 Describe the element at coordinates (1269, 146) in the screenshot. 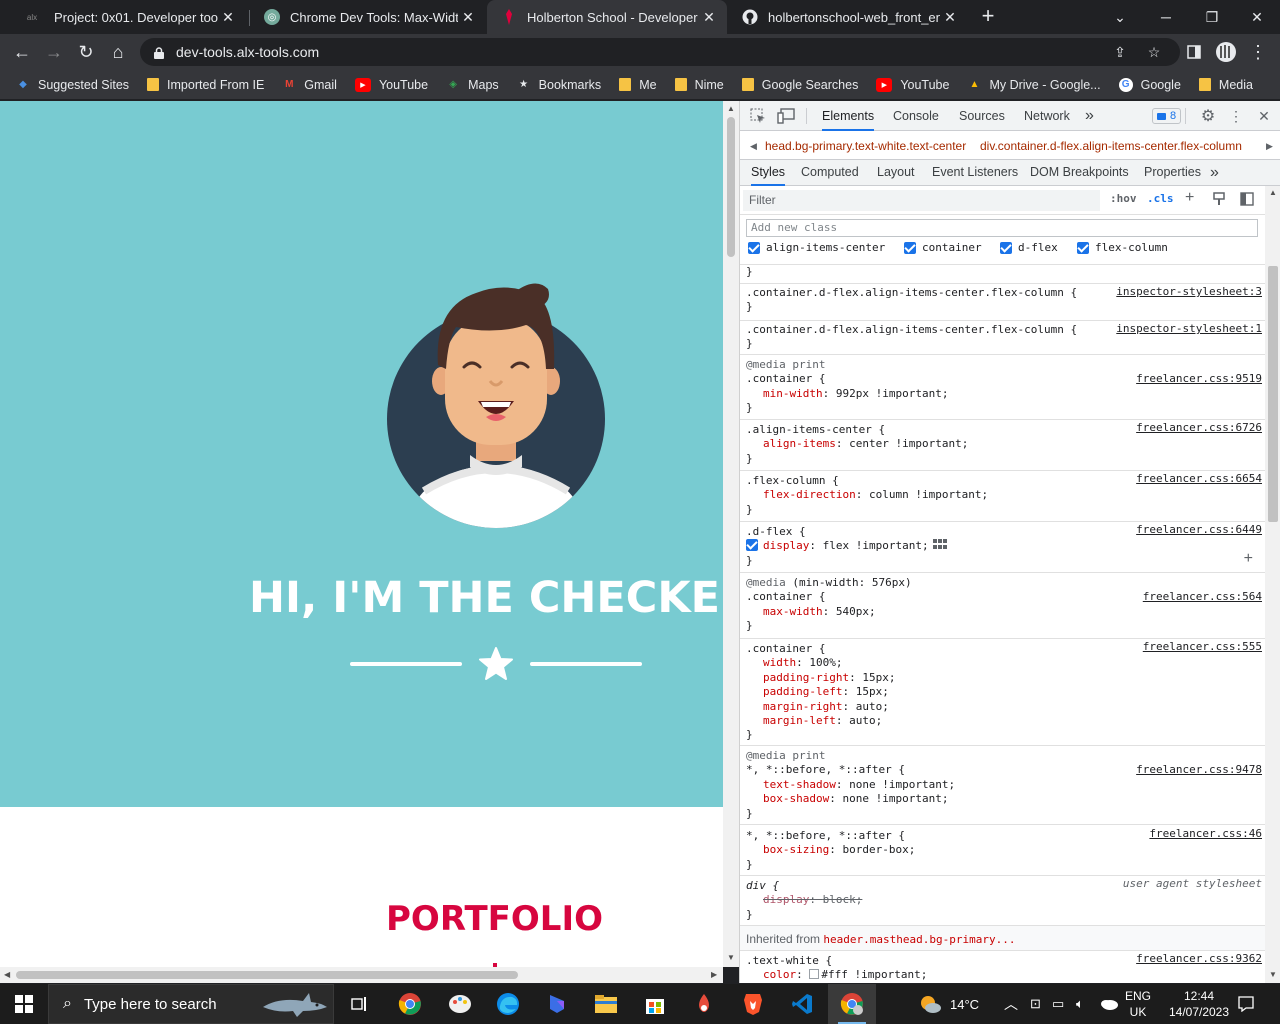

I see `breadcrumb-scroll-right-icon: ▶` at that location.